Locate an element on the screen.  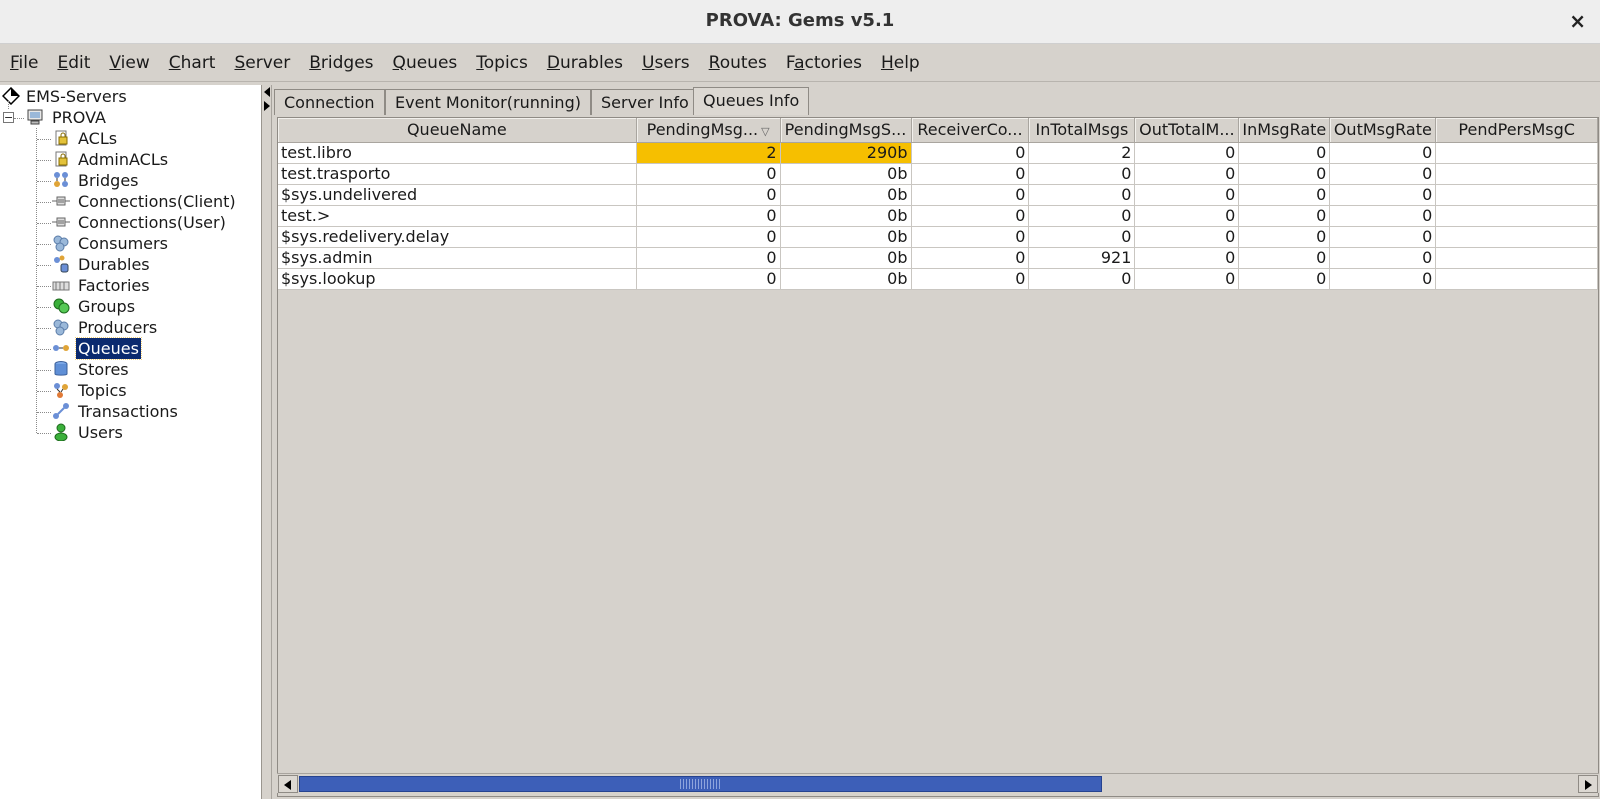
menu-routes: Routes is located at coordinates (737, 63).